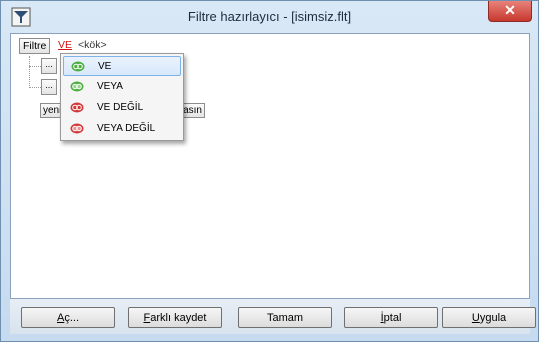 The height and width of the screenshot is (342, 539). I want to click on operator-link: VE, so click(65, 45).